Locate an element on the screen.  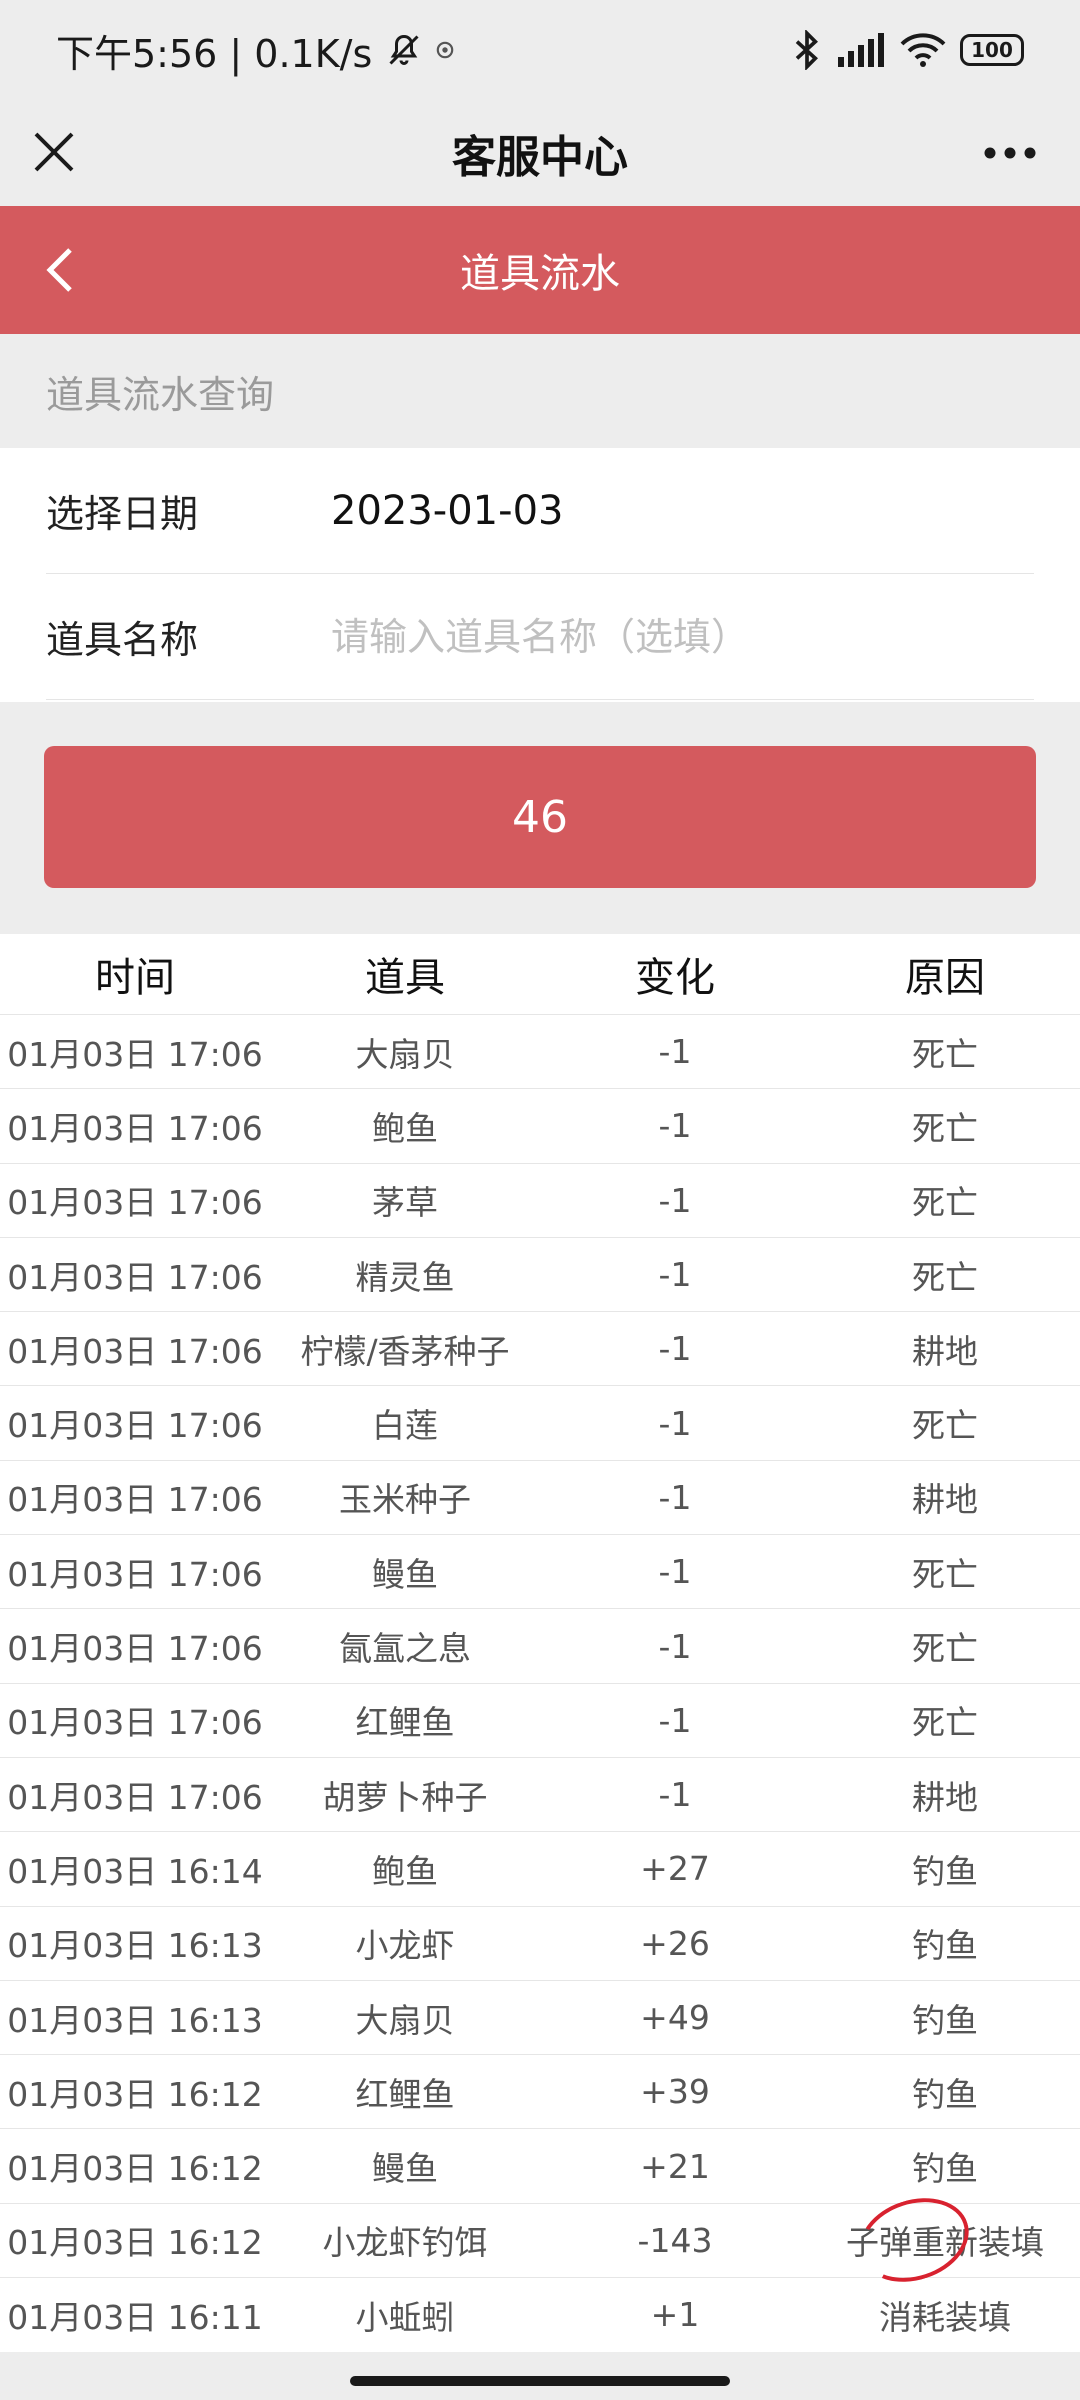
header-time: 时间 is located at coordinates (135, 978).